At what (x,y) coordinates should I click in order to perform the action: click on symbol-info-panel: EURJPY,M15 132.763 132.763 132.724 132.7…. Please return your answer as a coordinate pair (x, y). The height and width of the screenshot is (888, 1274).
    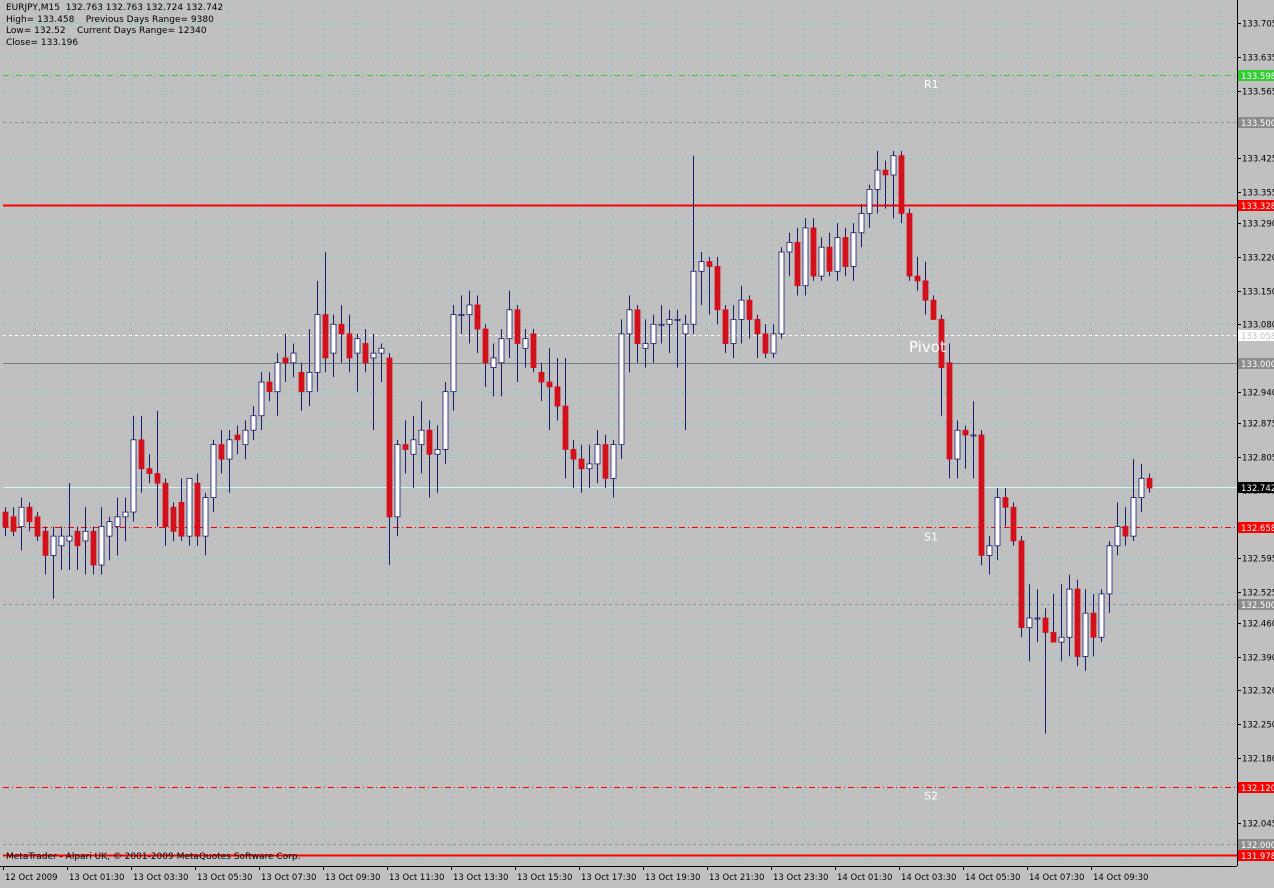
    Looking at the image, I should click on (114, 26).